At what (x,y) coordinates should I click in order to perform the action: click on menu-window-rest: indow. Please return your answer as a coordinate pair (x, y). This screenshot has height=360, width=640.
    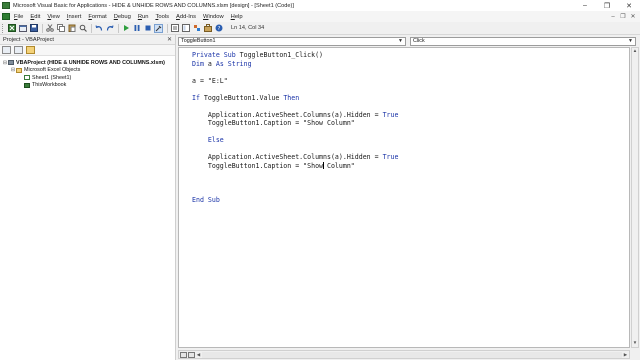
    Looking at the image, I should click on (216, 16).